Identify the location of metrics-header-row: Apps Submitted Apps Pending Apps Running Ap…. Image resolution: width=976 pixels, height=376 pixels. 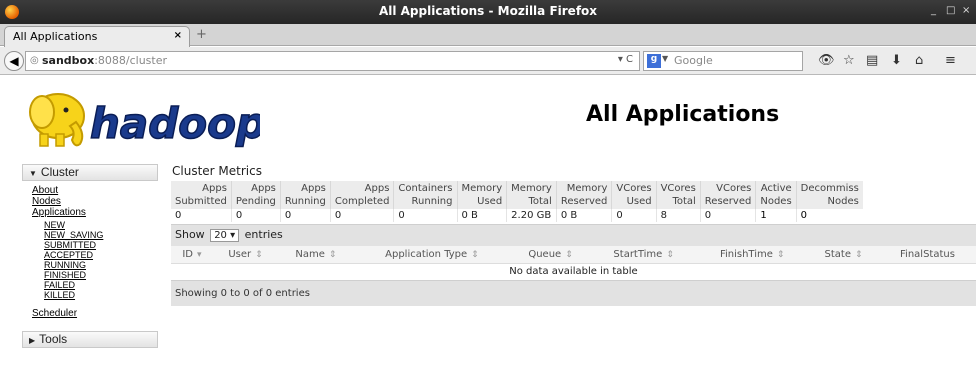
(517, 195).